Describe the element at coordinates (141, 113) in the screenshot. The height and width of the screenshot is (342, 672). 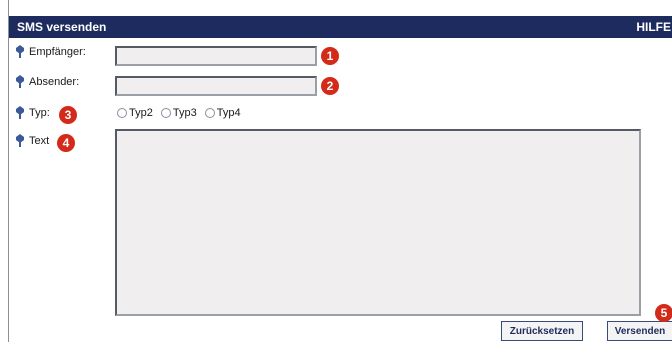
I see `radio-label: Typ2` at that location.